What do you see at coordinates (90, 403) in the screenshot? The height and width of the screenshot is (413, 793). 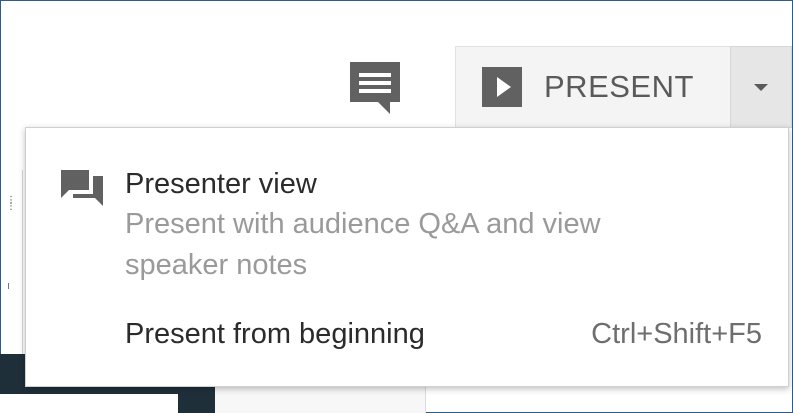 I see `background-slide-card` at bounding box center [90, 403].